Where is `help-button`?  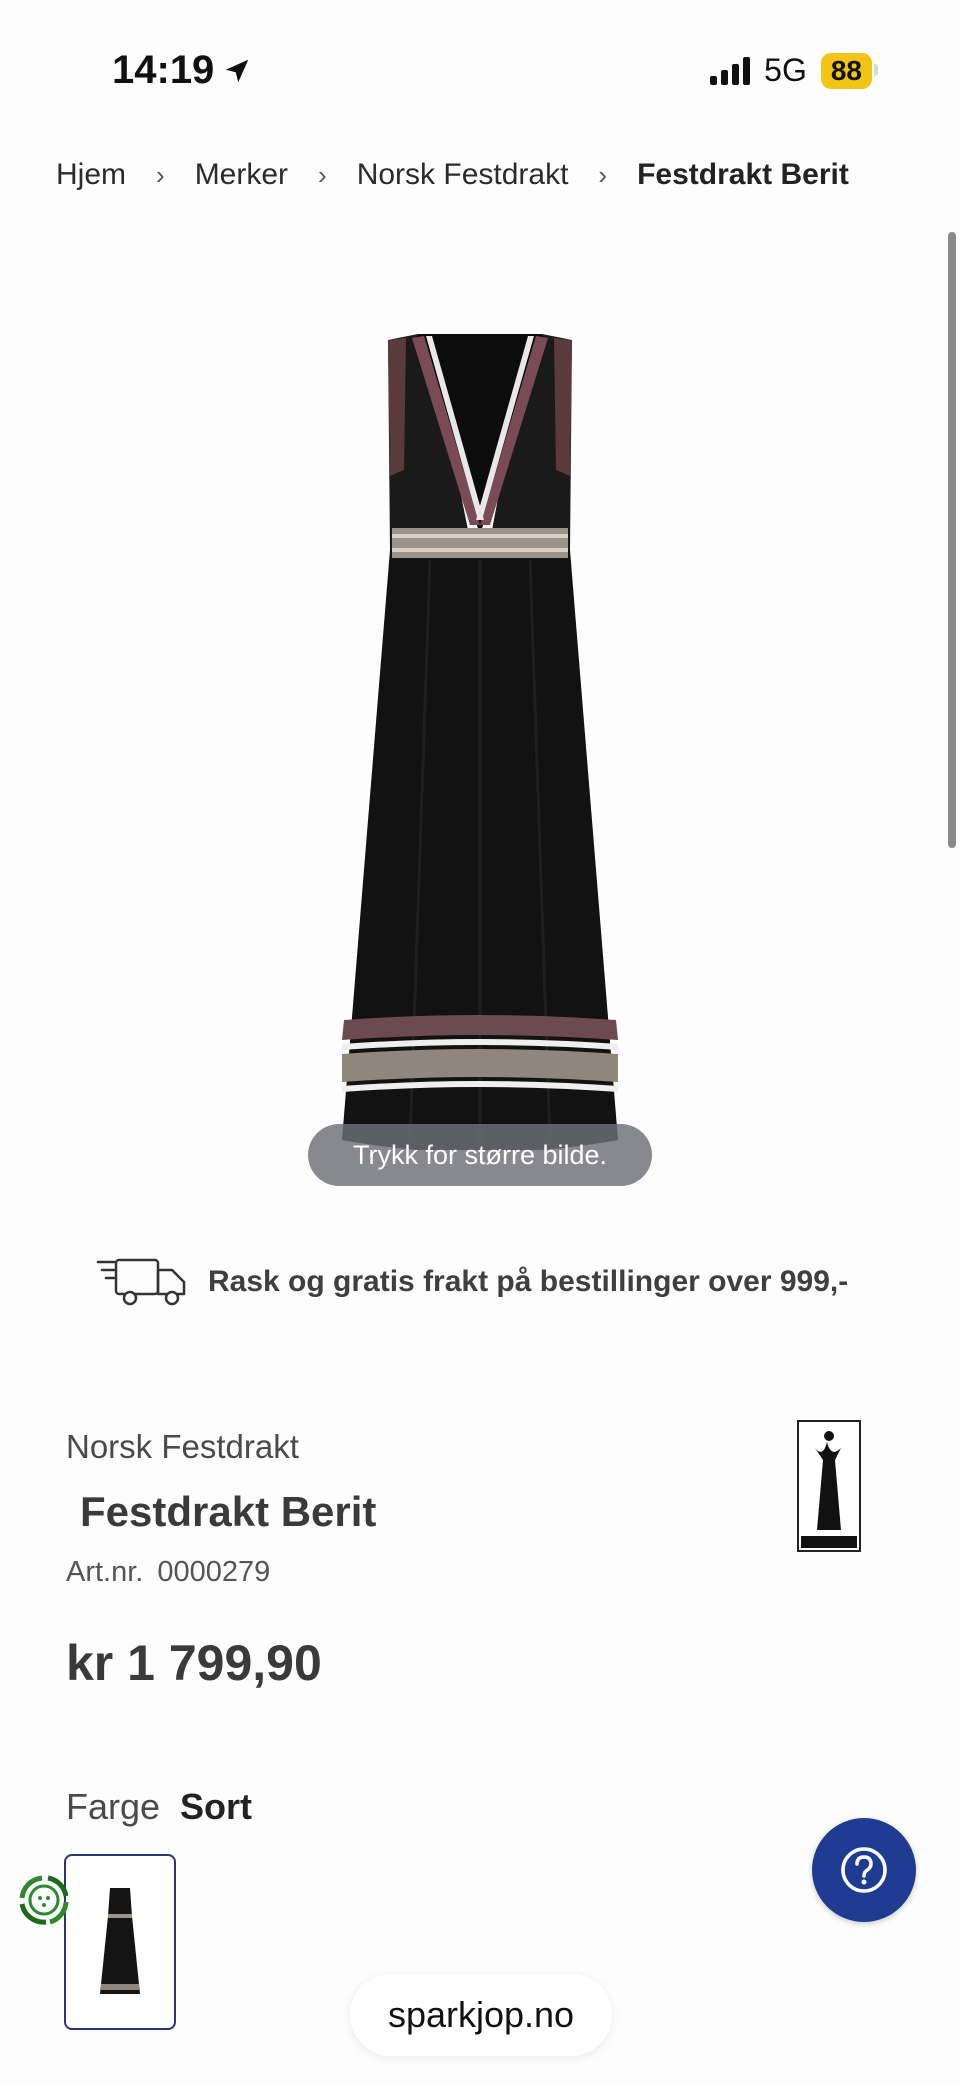
help-button is located at coordinates (864, 1870).